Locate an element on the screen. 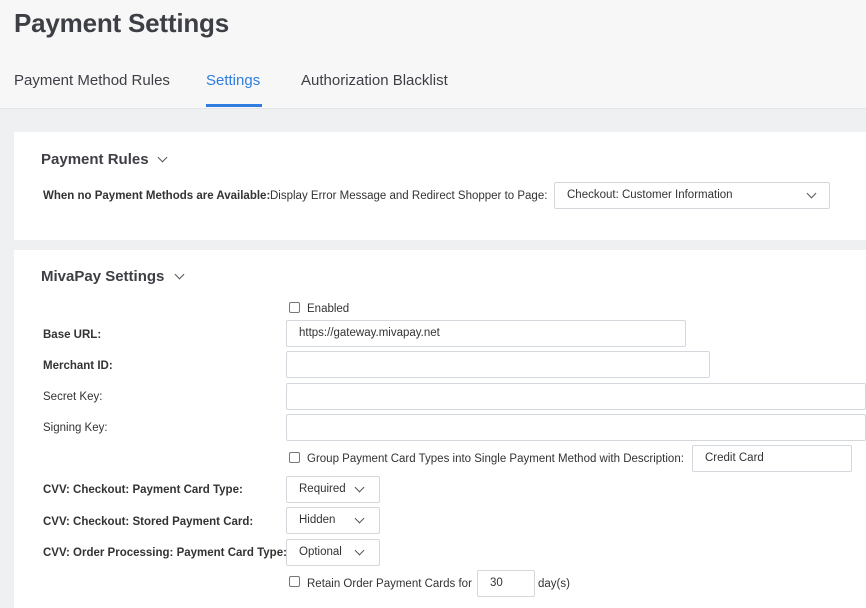 This screenshot has height=608, width=866. base-url-label: Base URL: is located at coordinates (72, 335).